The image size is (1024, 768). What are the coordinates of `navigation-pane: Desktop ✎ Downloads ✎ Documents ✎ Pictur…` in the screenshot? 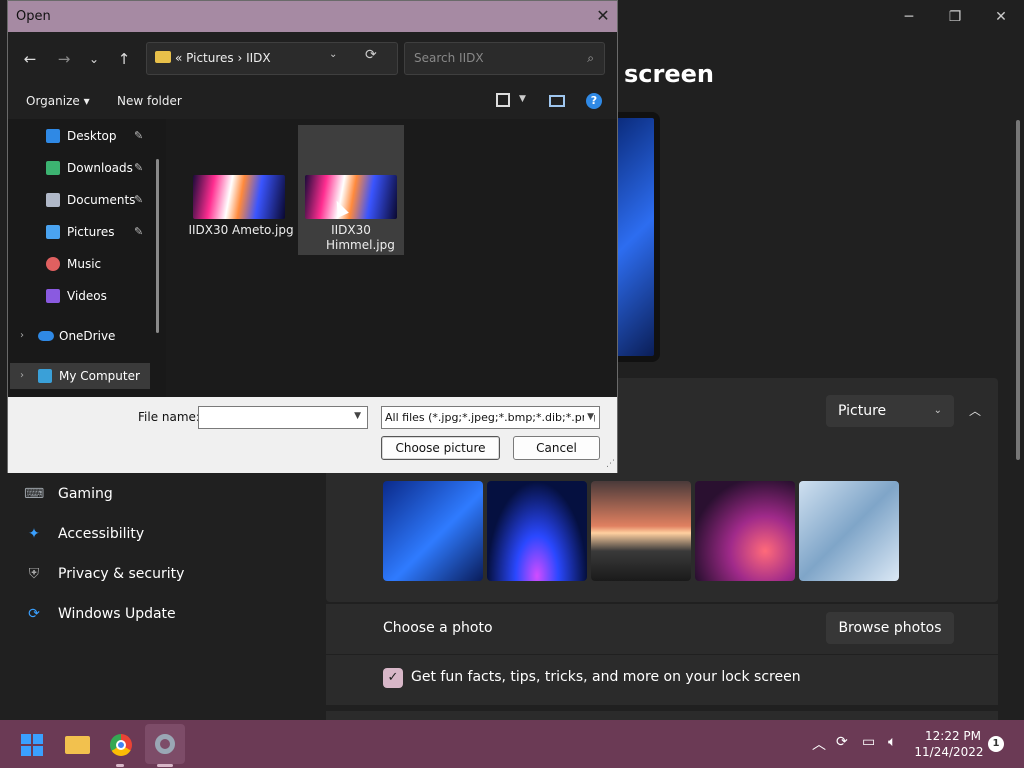 It's located at (87, 258).